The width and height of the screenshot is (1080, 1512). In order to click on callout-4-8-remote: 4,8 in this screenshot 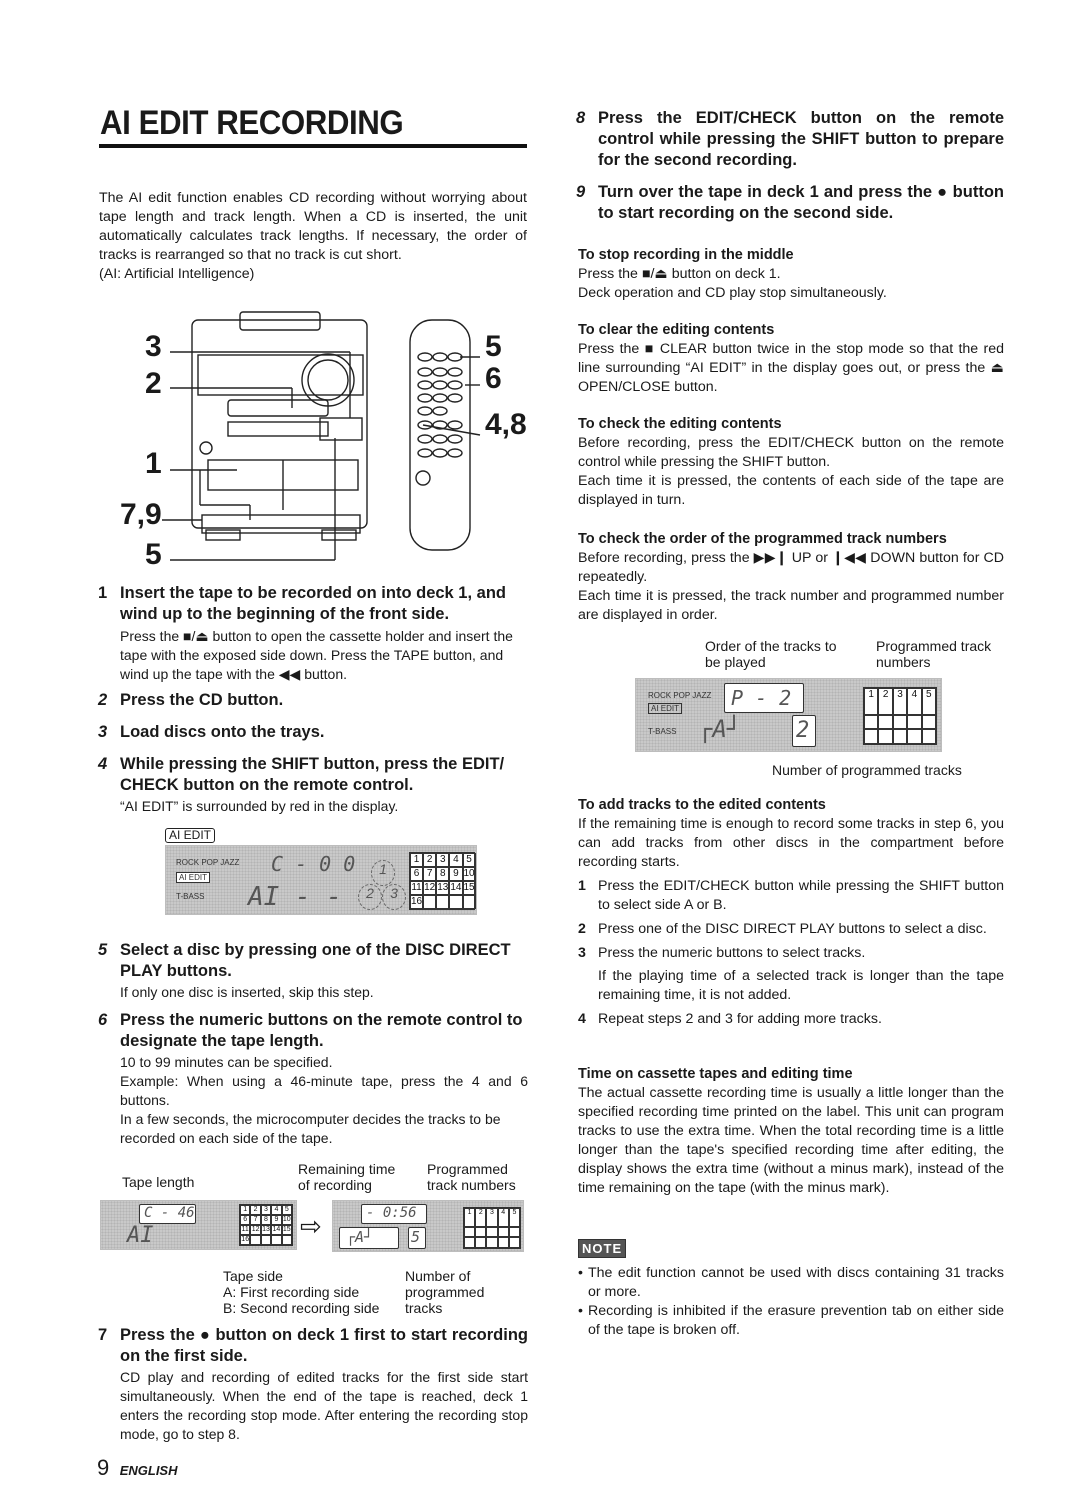, I will do `click(506, 424)`.